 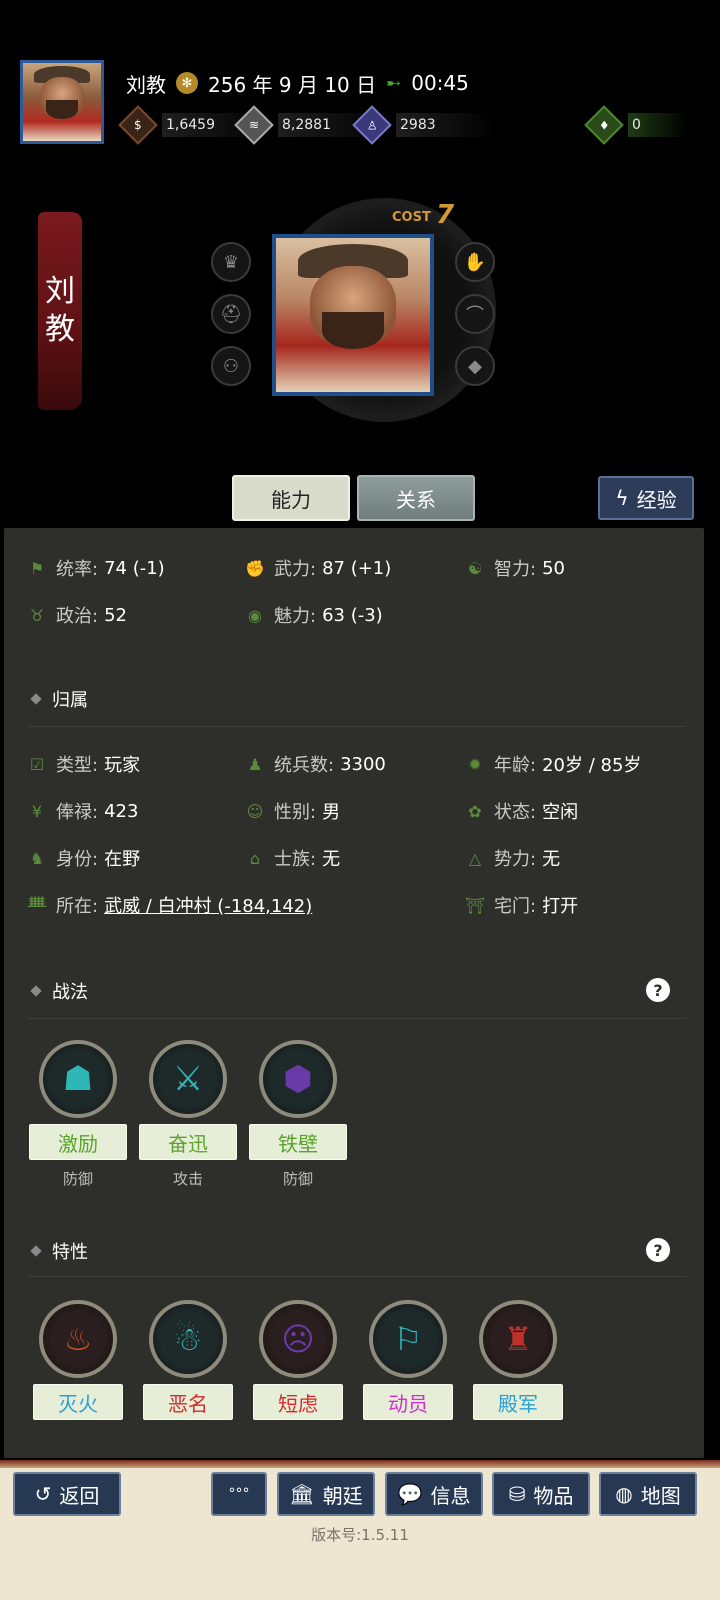 I want to click on mount-slot-icon: ⚇, so click(x=231, y=366).